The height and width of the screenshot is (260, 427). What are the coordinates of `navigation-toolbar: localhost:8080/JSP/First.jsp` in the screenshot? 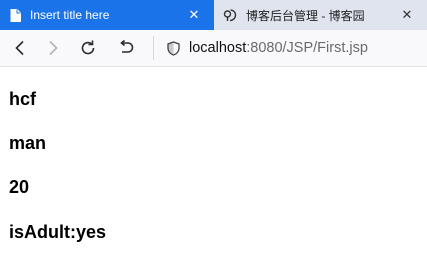 It's located at (213, 48).